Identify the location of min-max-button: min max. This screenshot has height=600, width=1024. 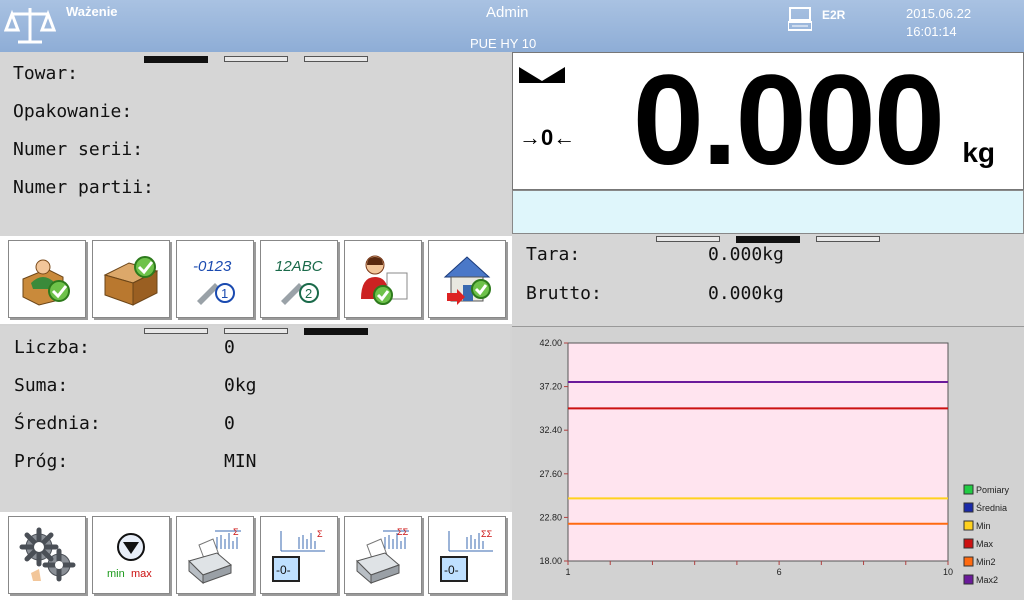
(131, 555).